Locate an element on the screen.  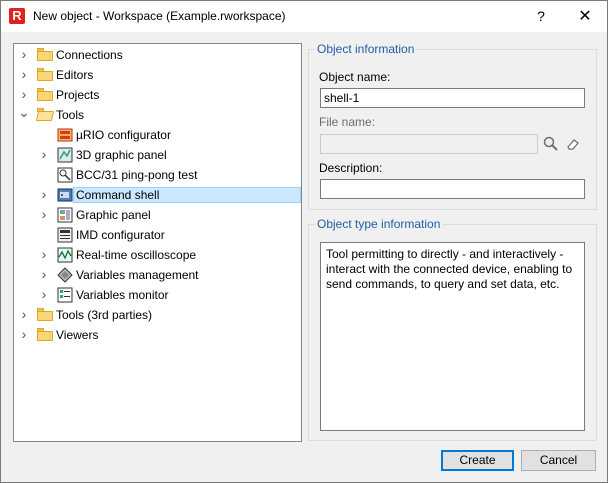
variables-mgmt-icon is located at coordinates (65, 275).